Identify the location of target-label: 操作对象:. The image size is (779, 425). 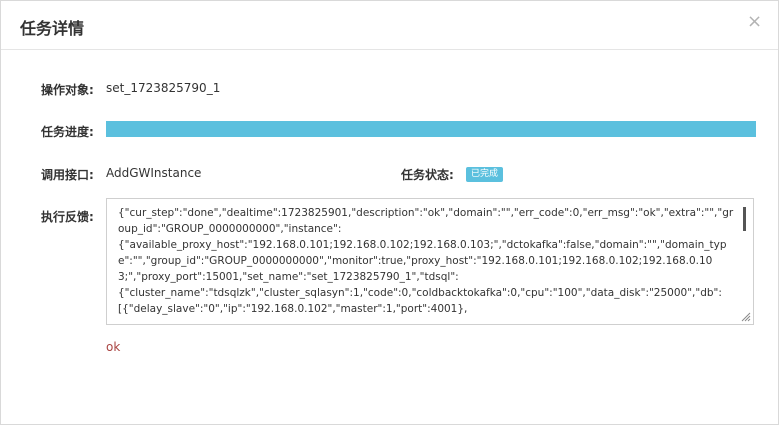
(67, 90).